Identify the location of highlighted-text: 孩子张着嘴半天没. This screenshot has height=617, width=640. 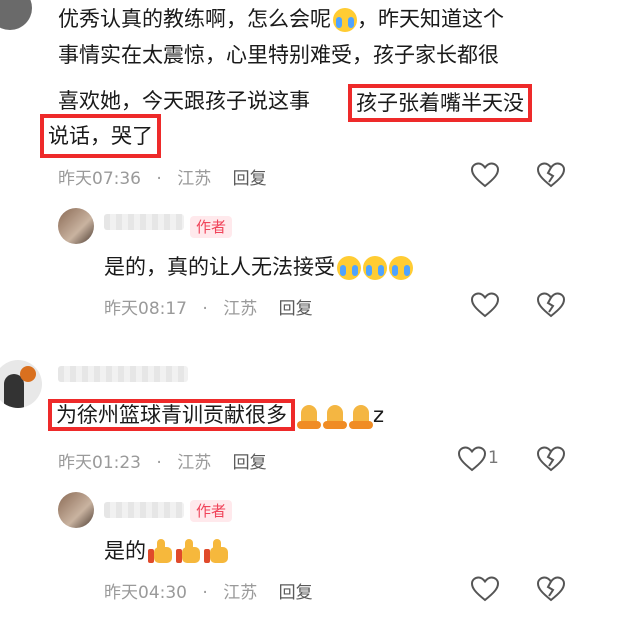
(440, 103).